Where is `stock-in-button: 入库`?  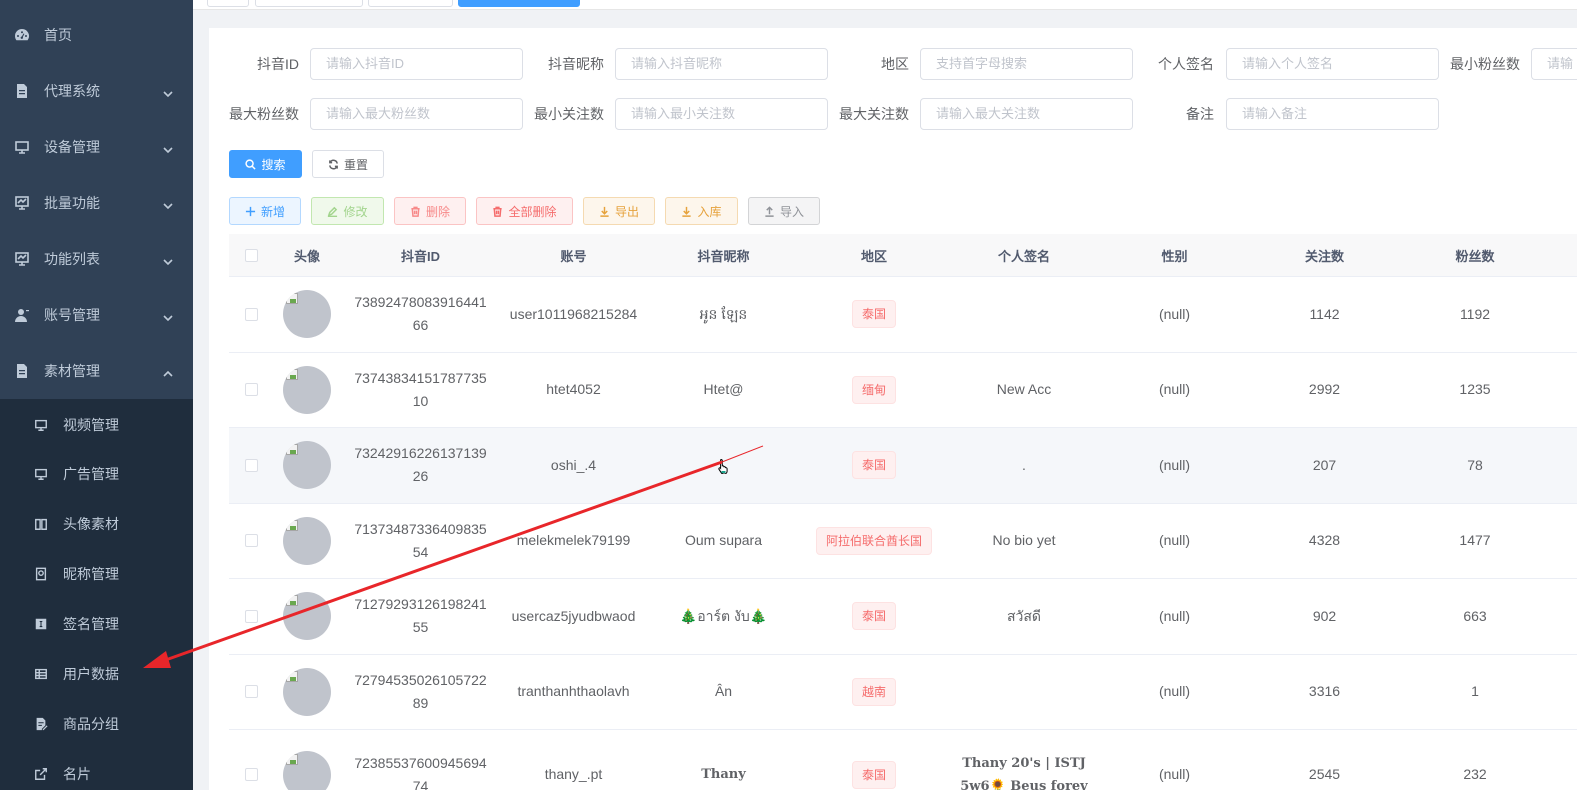 stock-in-button: 入库 is located at coordinates (701, 211).